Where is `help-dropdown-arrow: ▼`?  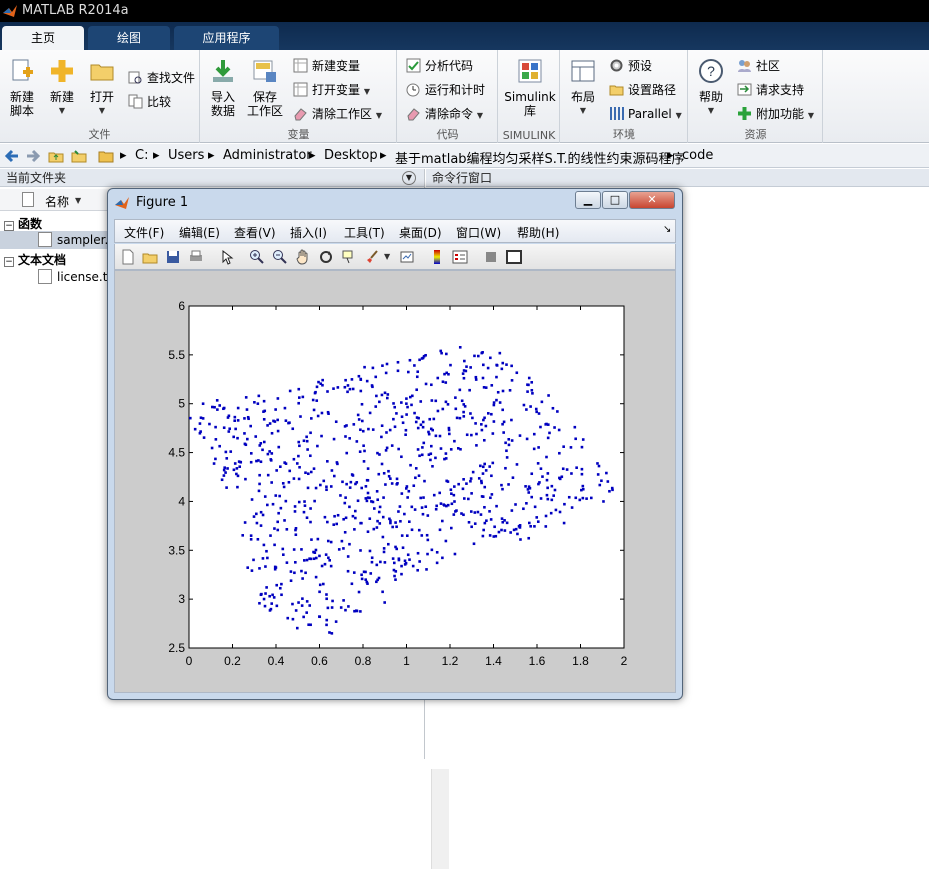 help-dropdown-arrow: ▼ is located at coordinates (711, 111).